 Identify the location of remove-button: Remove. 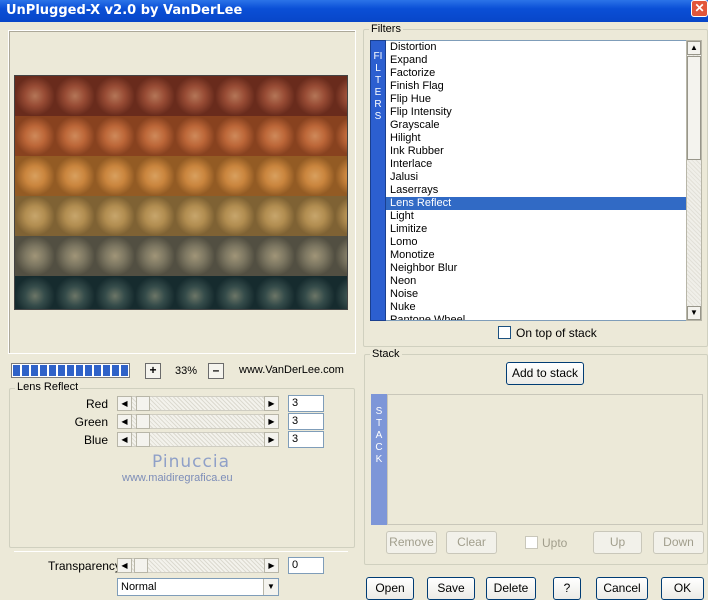
(411, 542).